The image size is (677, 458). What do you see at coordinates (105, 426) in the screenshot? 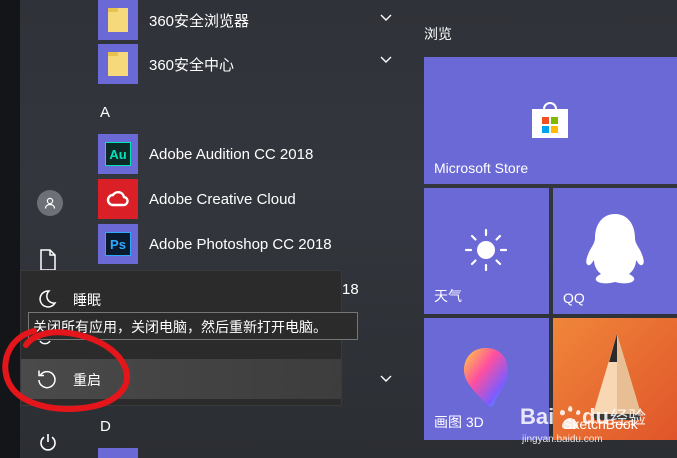
I see `section-letter-d: D` at bounding box center [105, 426].